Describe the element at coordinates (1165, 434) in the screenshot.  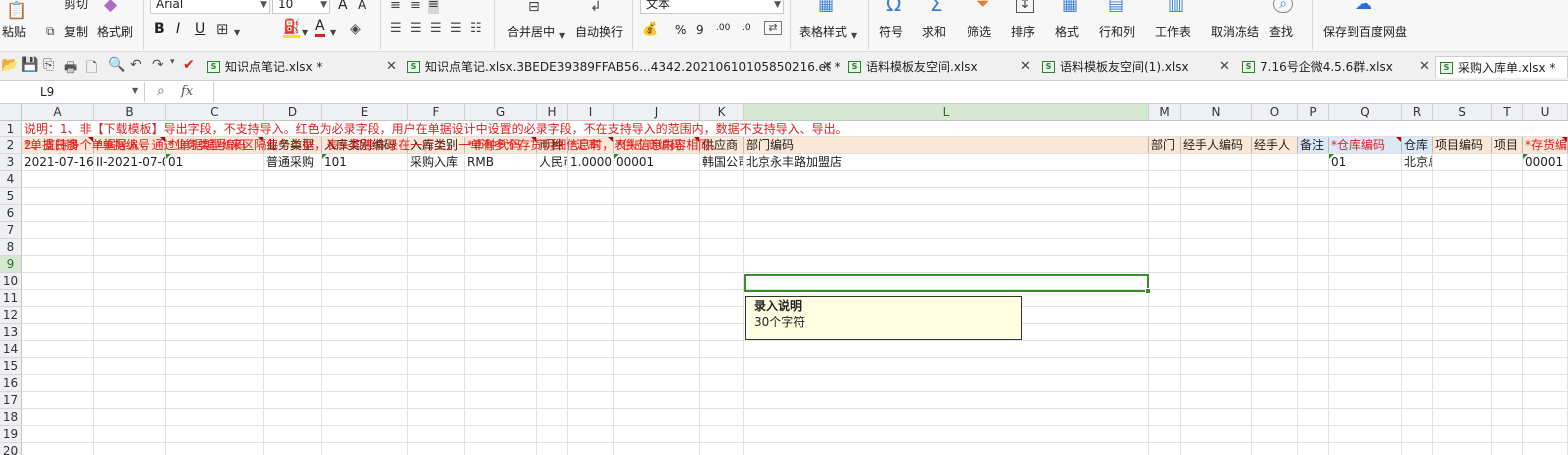
I see `cell-M19` at that location.